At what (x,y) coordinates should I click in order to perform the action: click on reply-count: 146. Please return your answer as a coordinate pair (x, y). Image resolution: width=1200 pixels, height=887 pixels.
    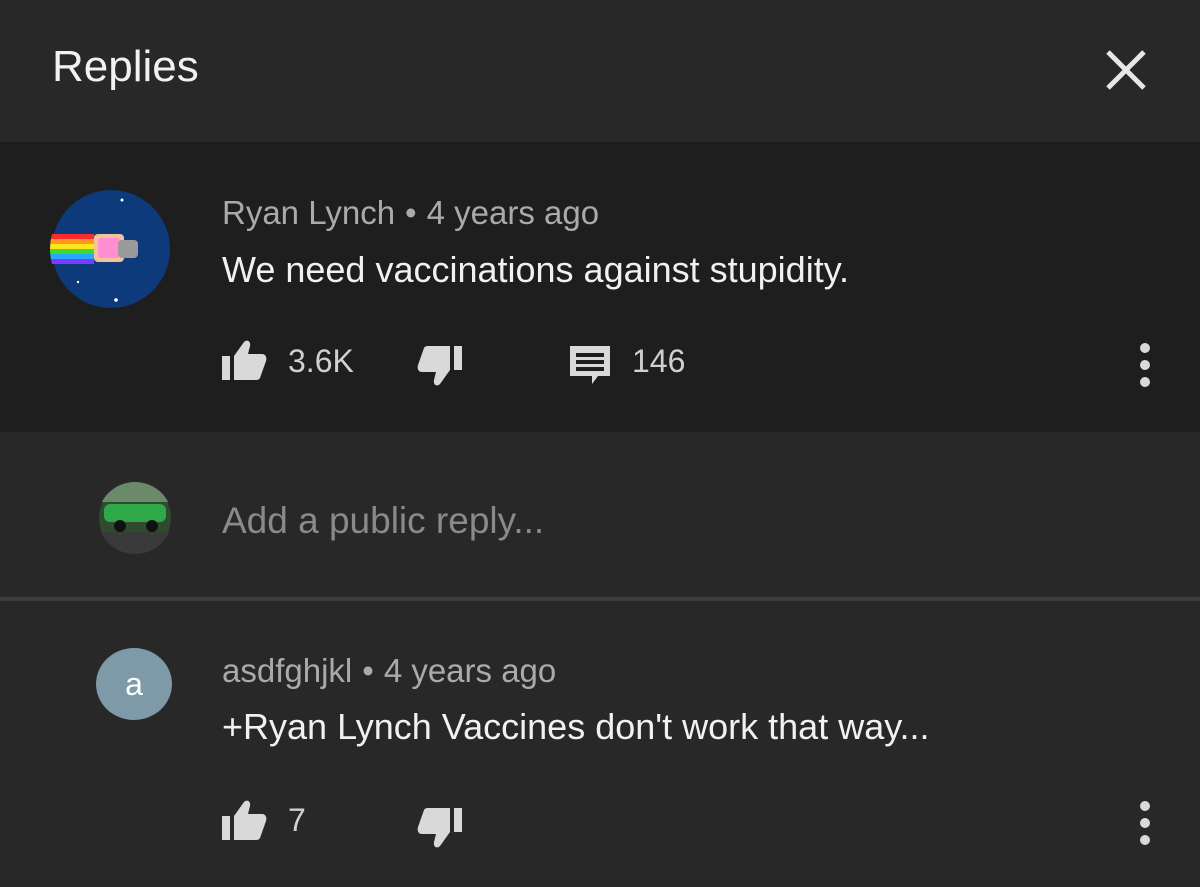
    Looking at the image, I should click on (658, 361).